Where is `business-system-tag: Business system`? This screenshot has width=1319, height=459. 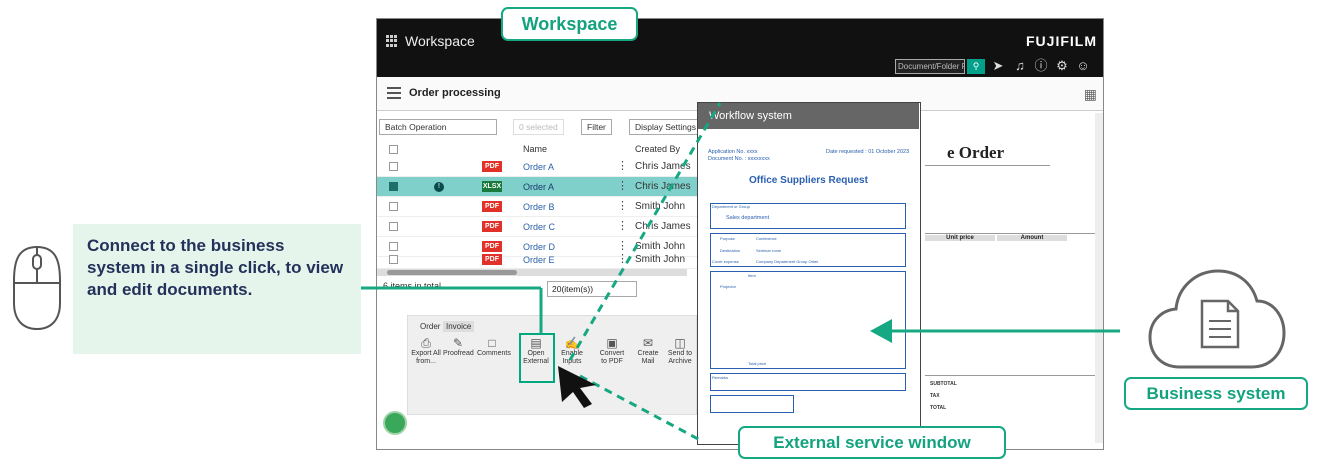
business-system-tag: Business system is located at coordinates (1216, 393).